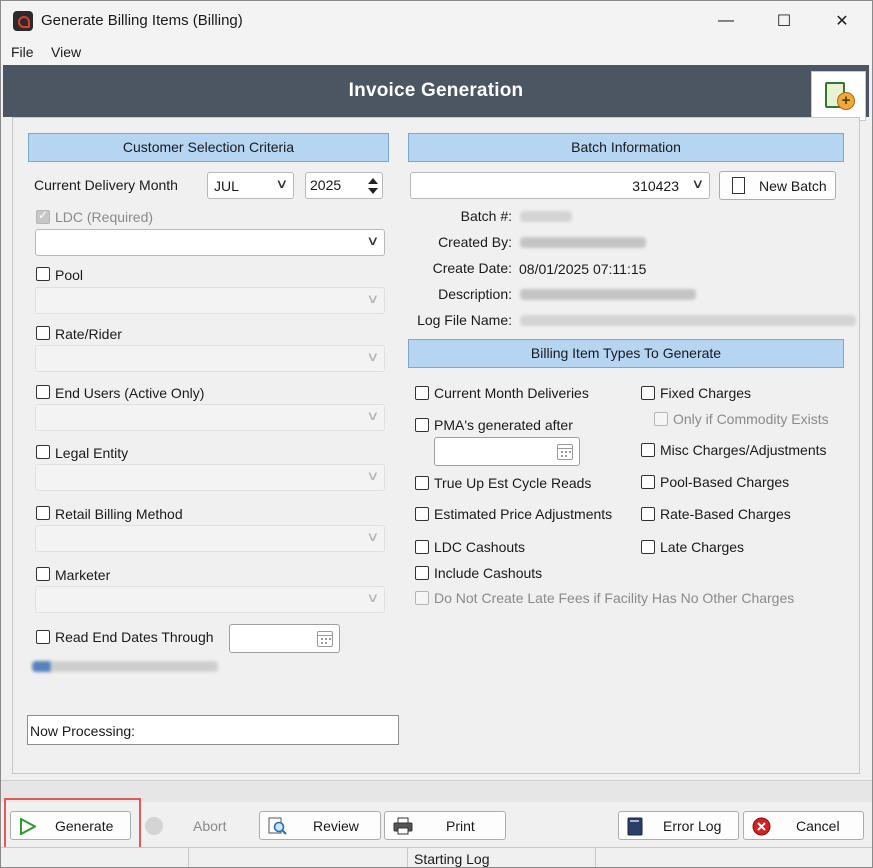 Image resolution: width=873 pixels, height=868 pixels. What do you see at coordinates (480, 547) in the screenshot?
I see `ldc-cashouts-label: LDC Cashouts` at bounding box center [480, 547].